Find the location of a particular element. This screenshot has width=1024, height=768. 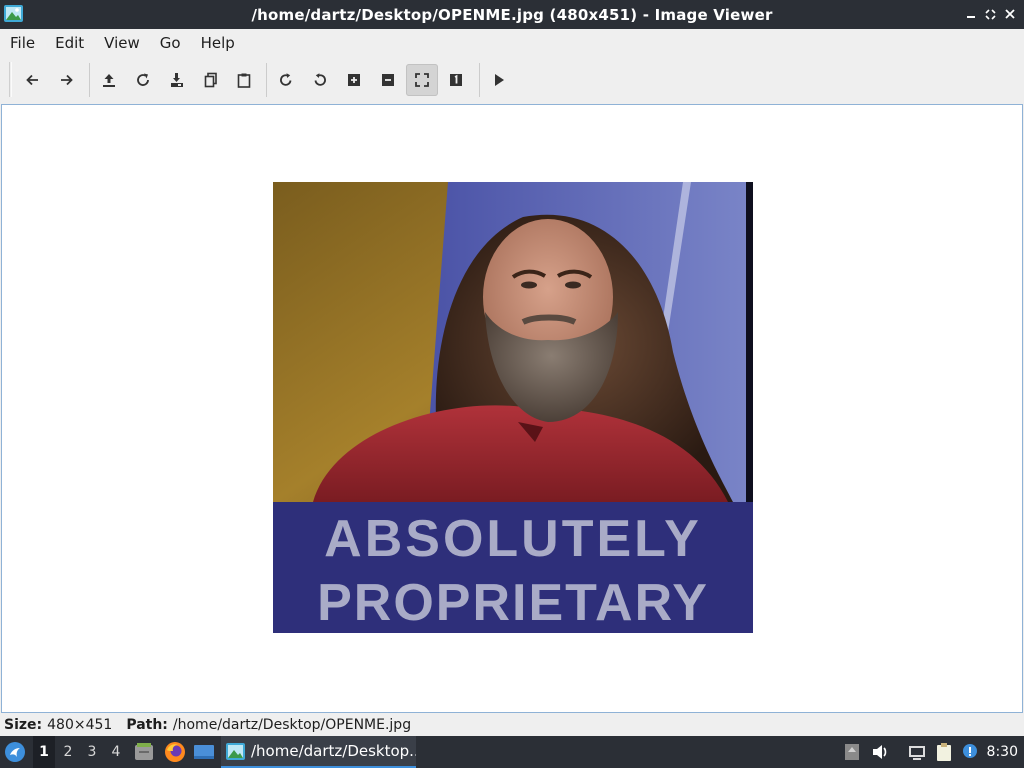

back-button is located at coordinates (33, 80).